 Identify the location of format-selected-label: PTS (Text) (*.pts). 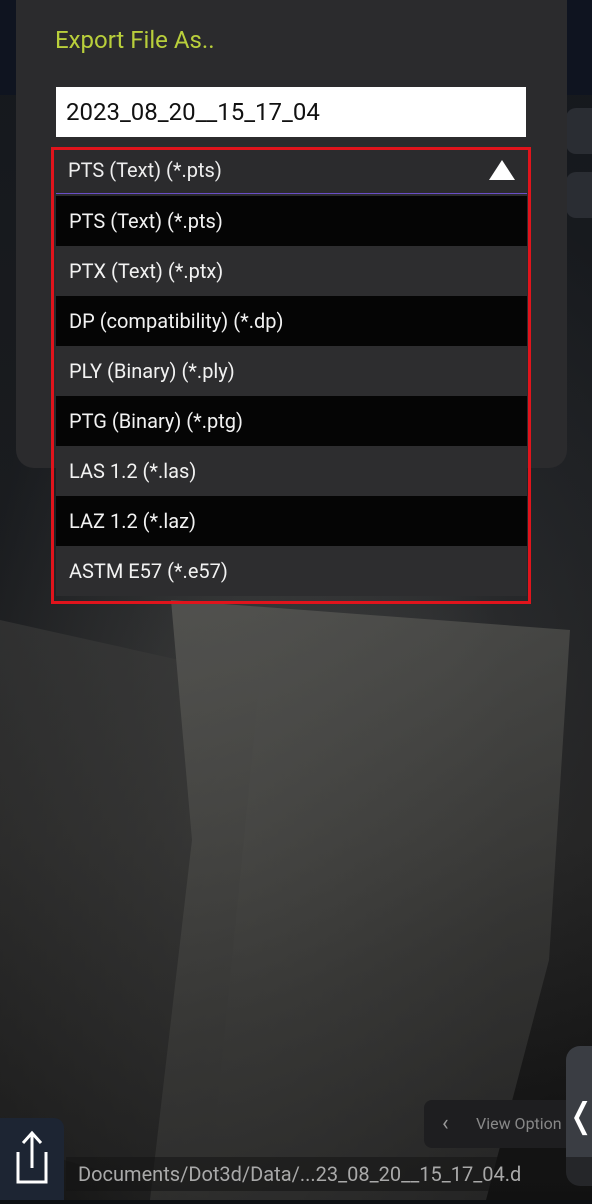
(145, 170).